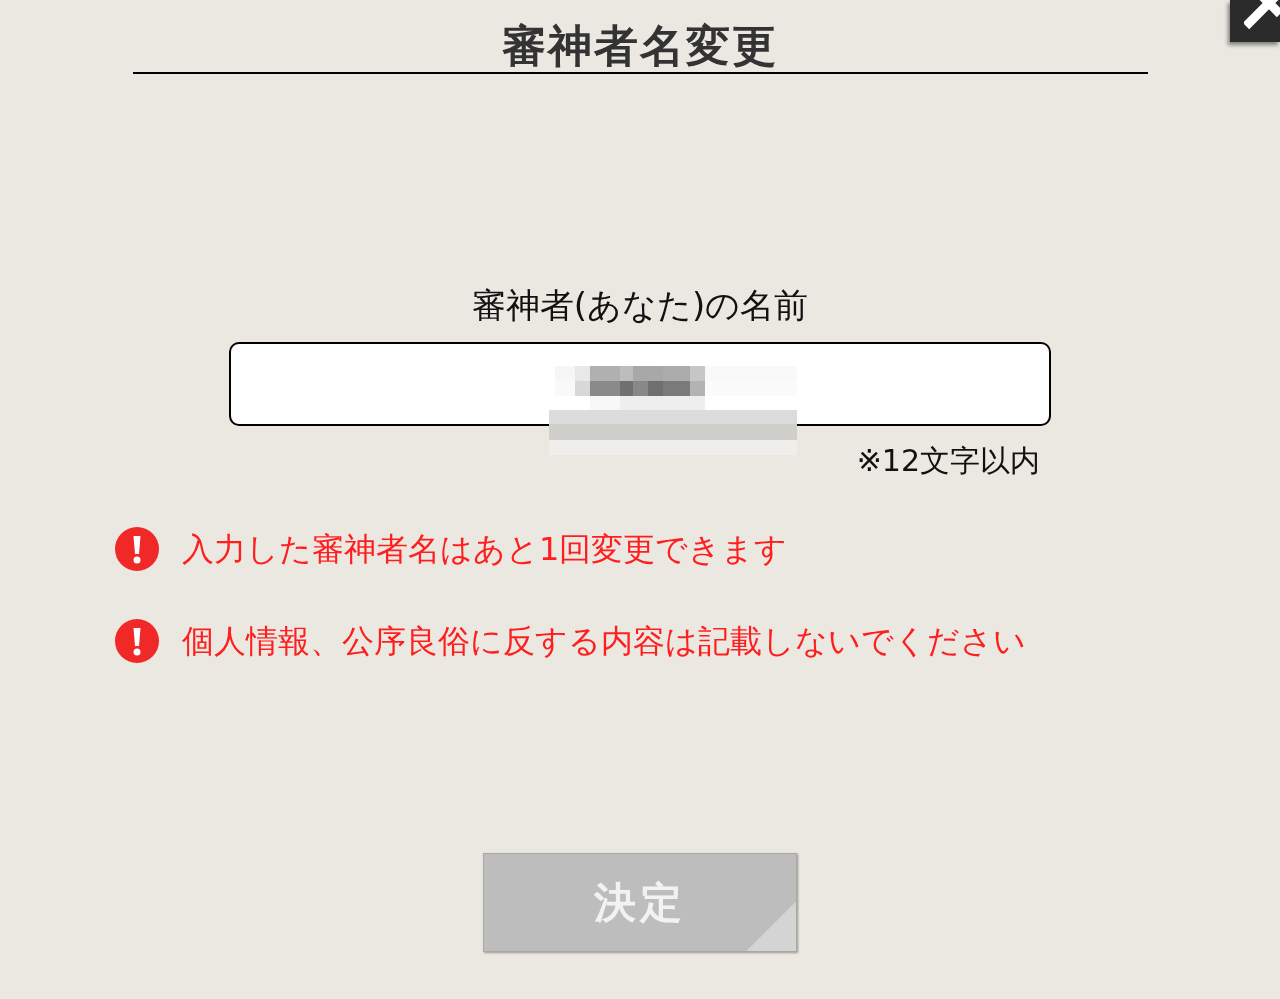 The height and width of the screenshot is (999, 1280). I want to click on character-limit-note: ※12文字以内, so click(948, 461).